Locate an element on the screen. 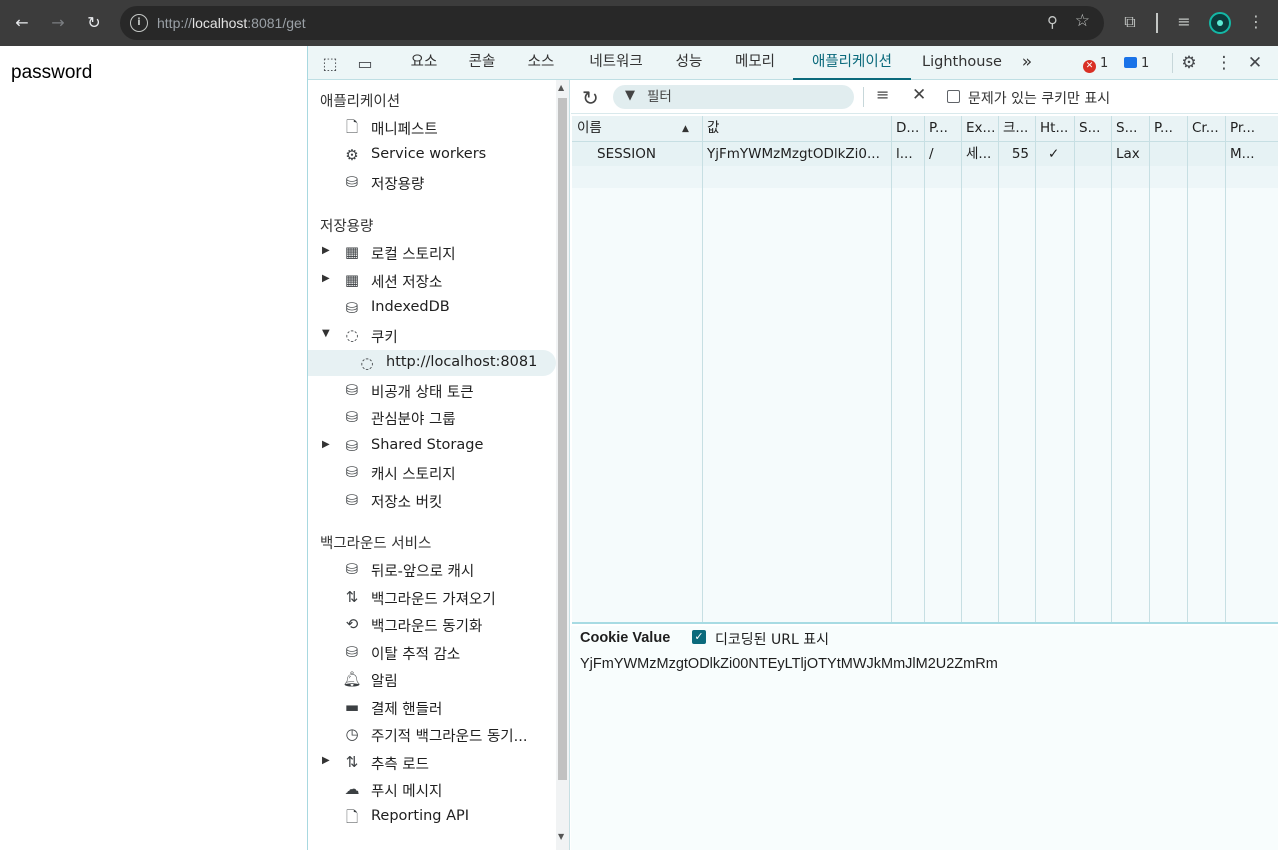  profile-avatar is located at coordinates (1220, 23).